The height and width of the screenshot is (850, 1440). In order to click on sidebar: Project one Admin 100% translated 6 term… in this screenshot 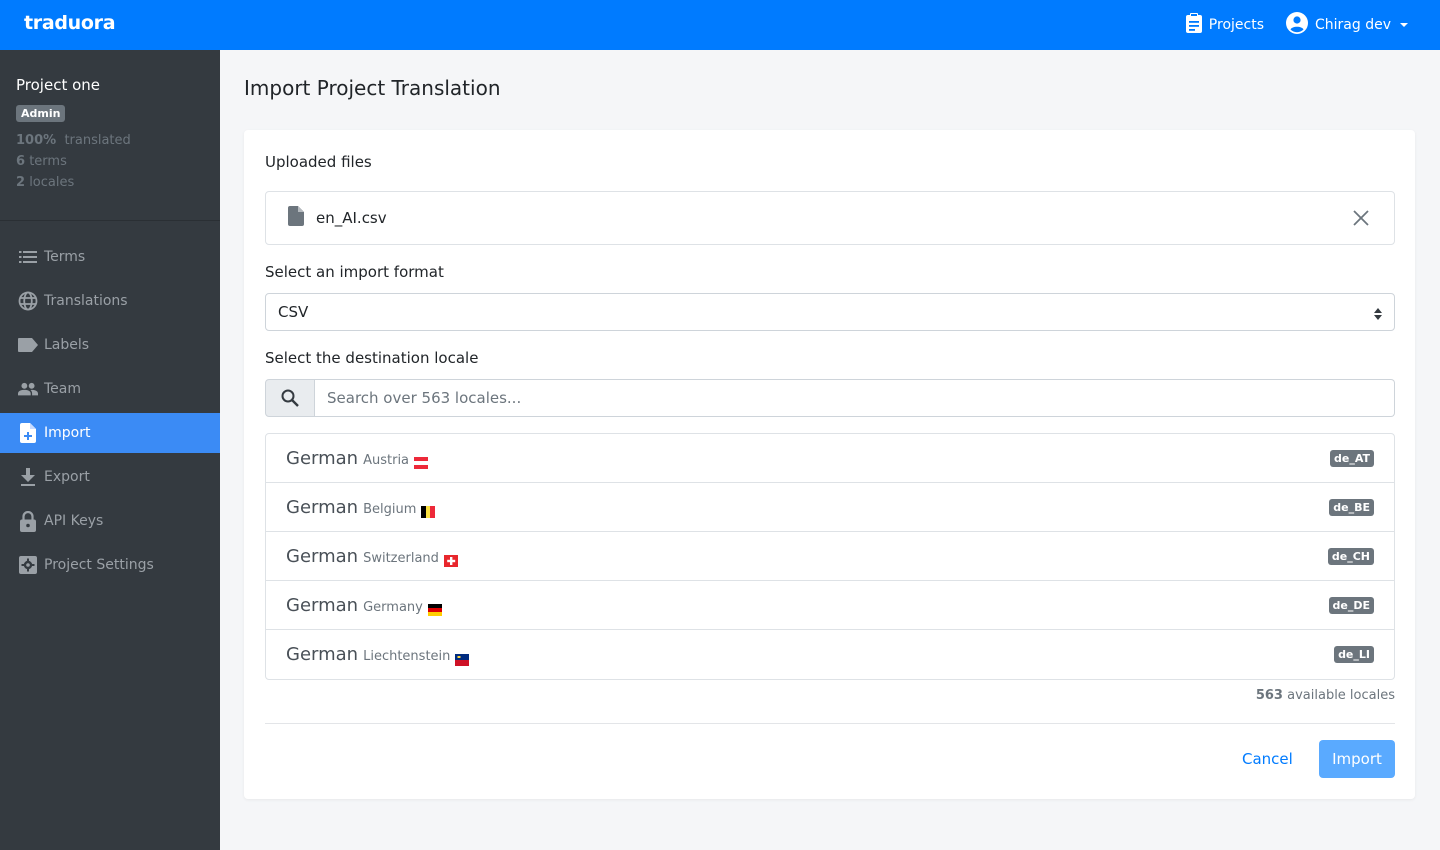, I will do `click(110, 450)`.